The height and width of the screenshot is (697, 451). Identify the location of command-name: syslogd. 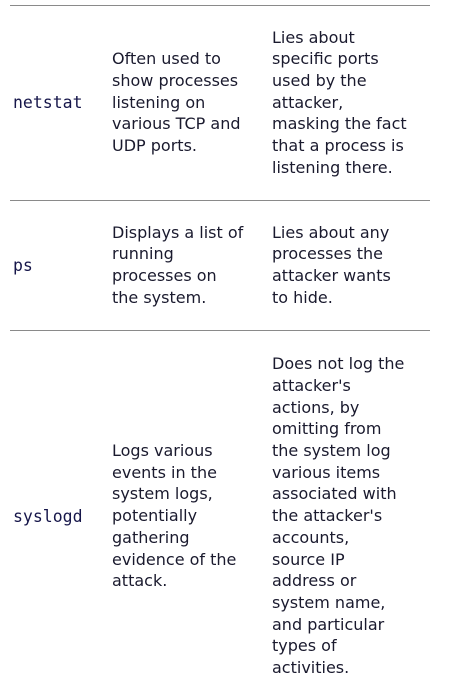
(48, 516).